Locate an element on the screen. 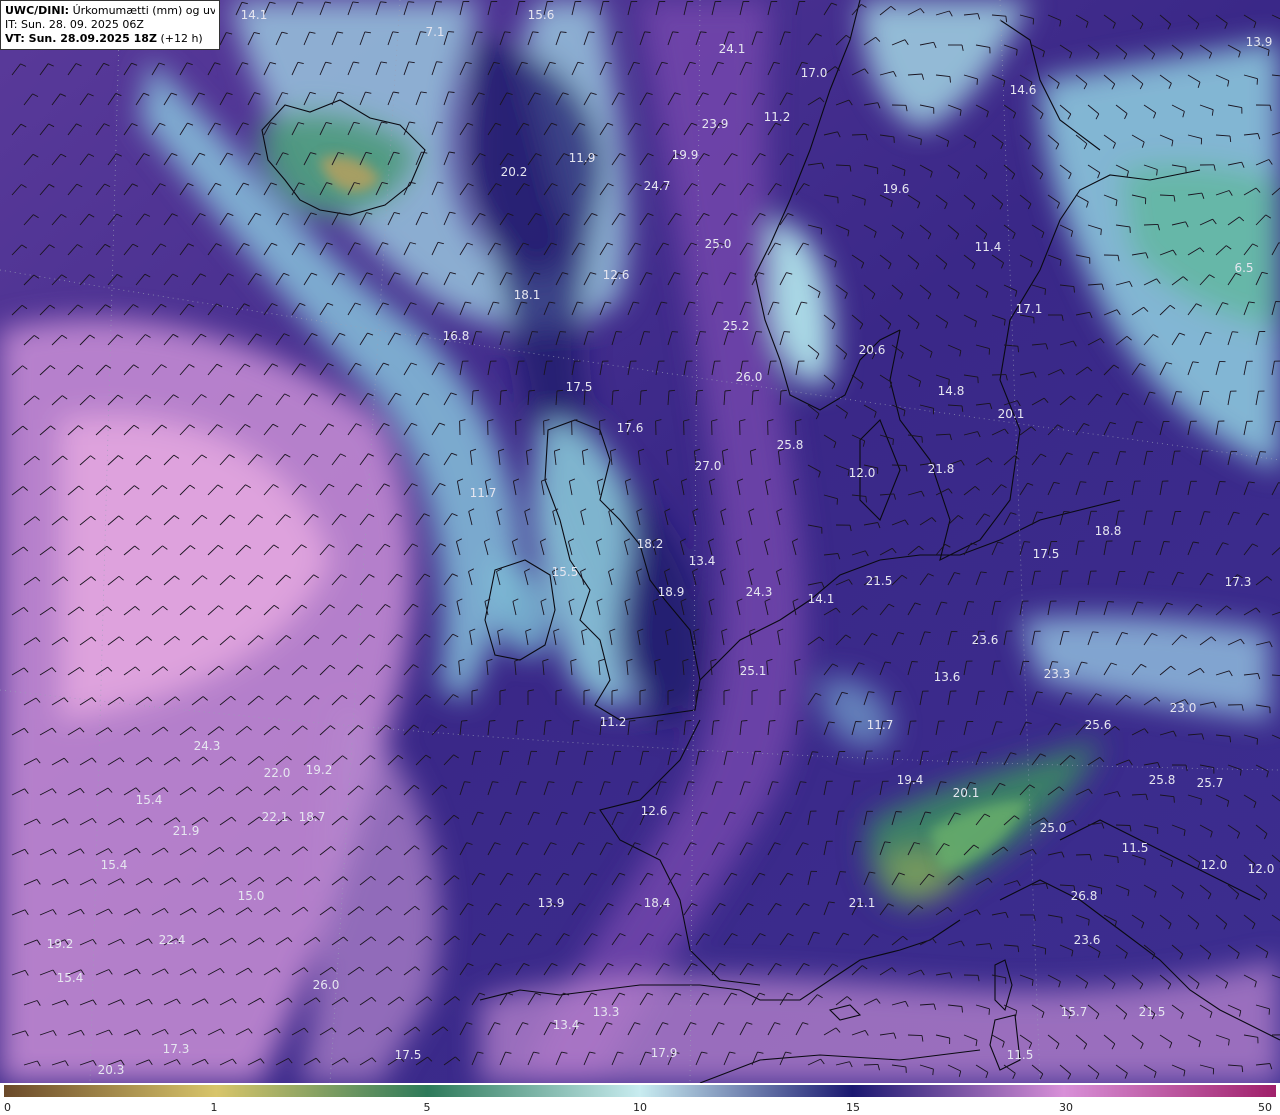 Image resolution: width=1280 pixels, height=1115 pixels. map-value-label: 25.6 is located at coordinates (1098, 725).